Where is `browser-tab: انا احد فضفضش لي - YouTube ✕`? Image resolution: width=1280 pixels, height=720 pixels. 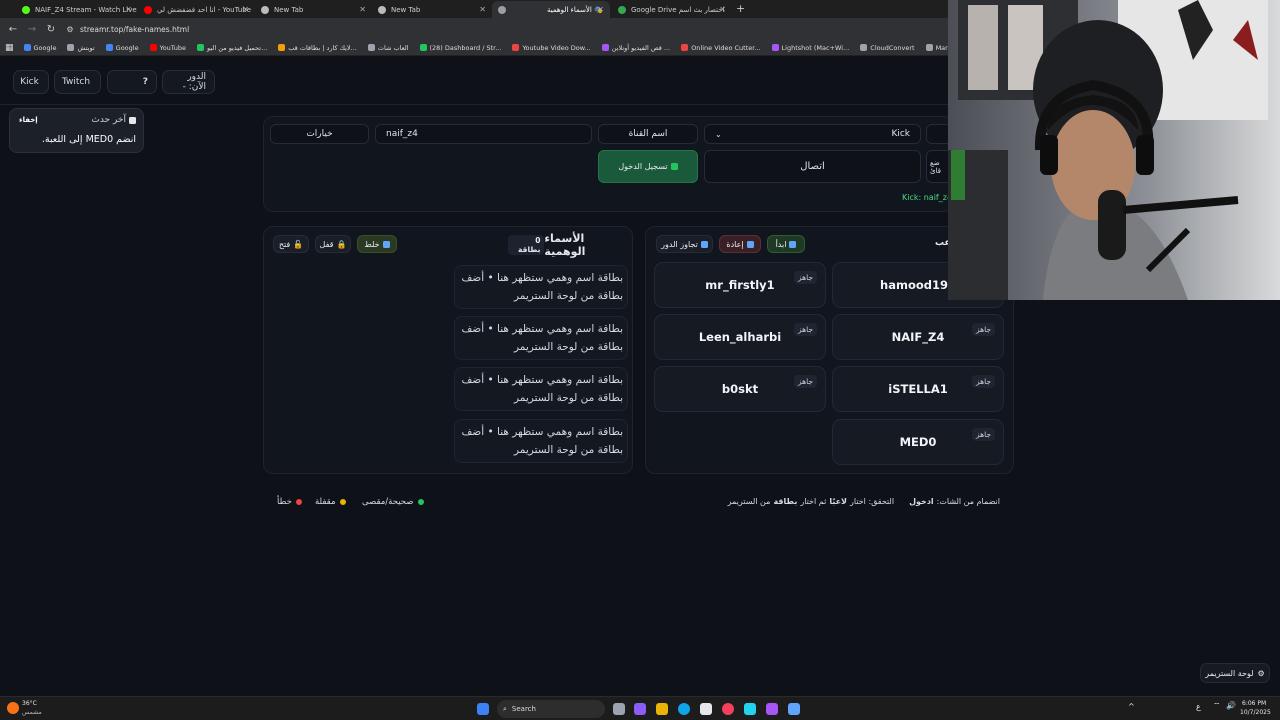 browser-tab: انا احد فضفضش لي - YouTube ✕ is located at coordinates (196, 9).